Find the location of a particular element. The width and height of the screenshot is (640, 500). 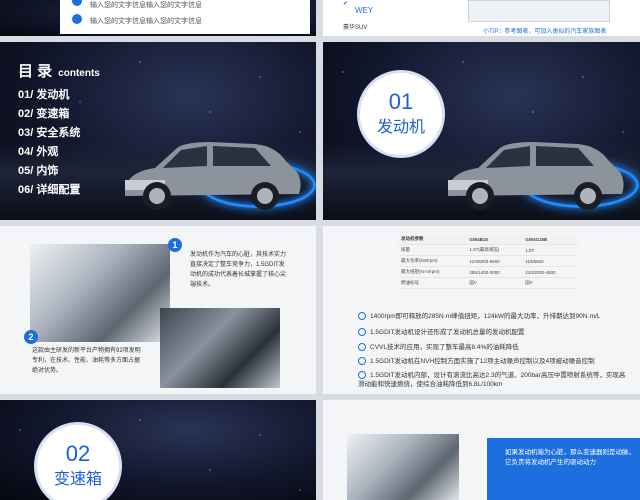

table-cell: 排量 is located at coordinates (432, 250).